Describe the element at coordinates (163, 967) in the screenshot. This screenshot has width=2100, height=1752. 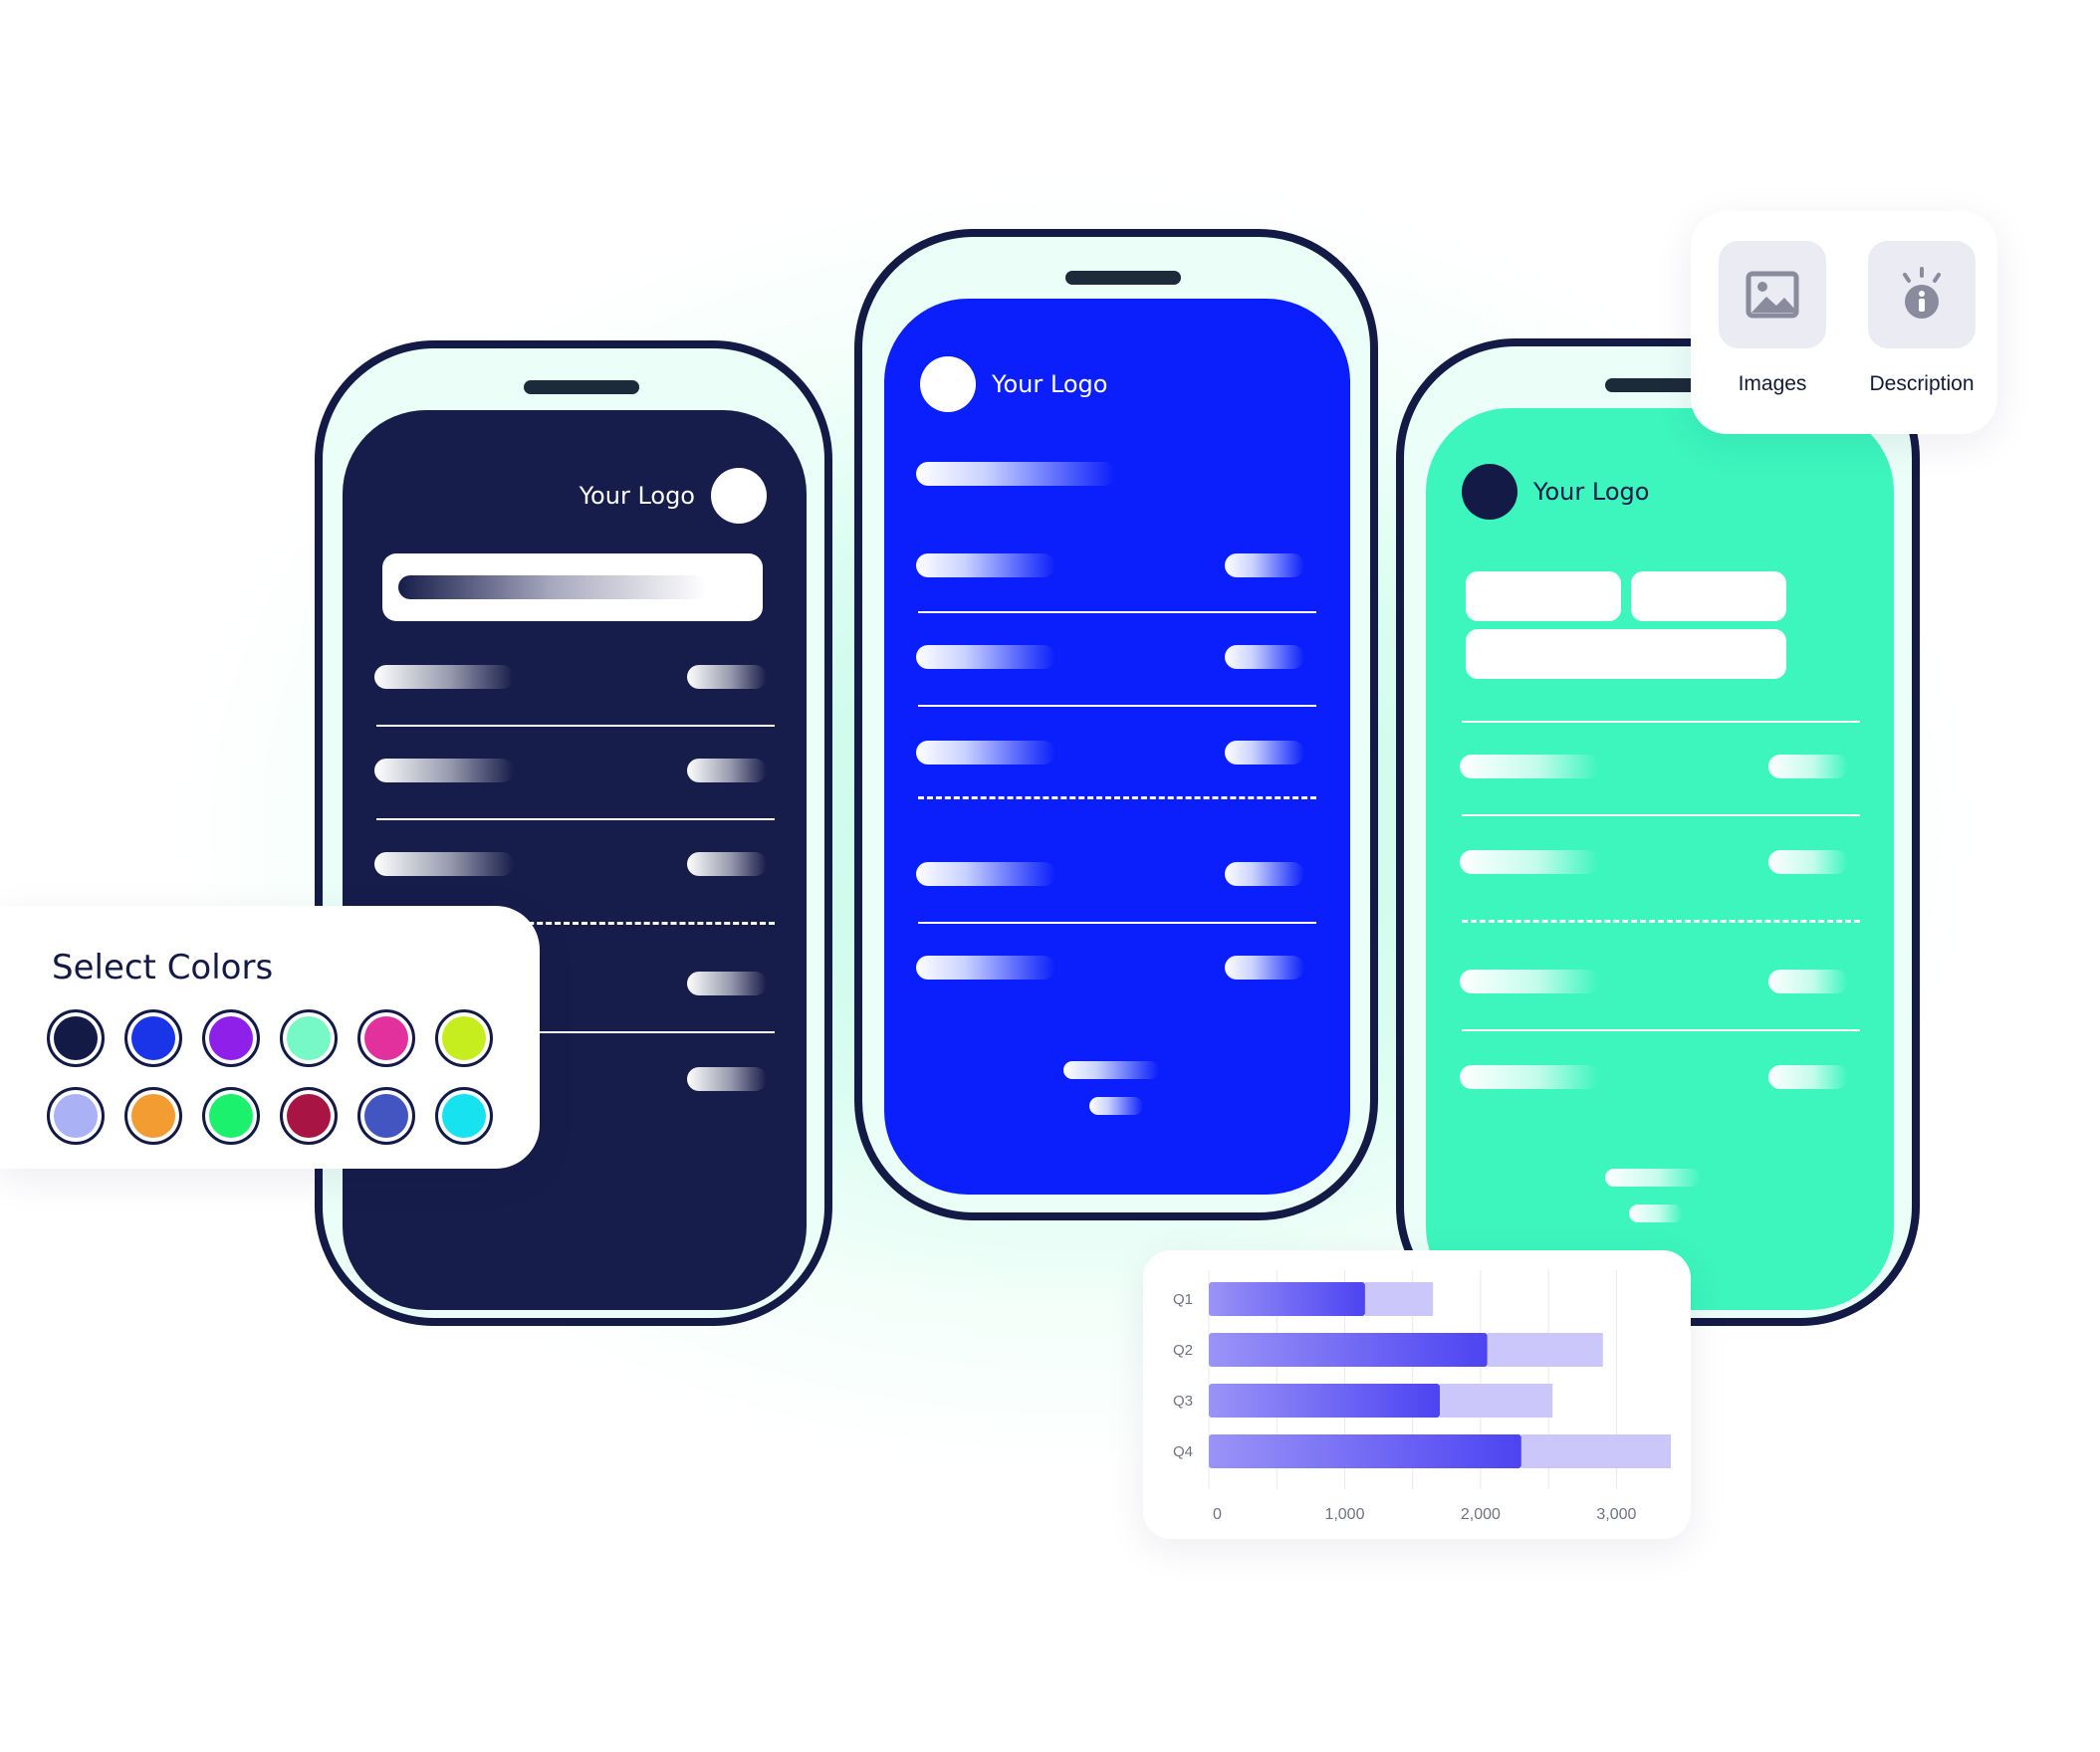
I see `color-picker-title: Select Colors` at that location.